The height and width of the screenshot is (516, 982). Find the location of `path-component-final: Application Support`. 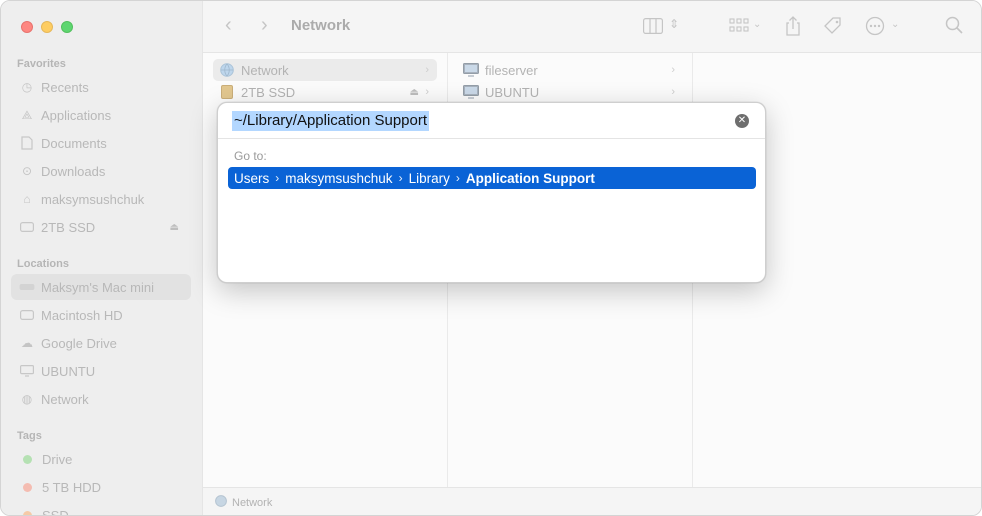

path-component-final: Application Support is located at coordinates (530, 178).